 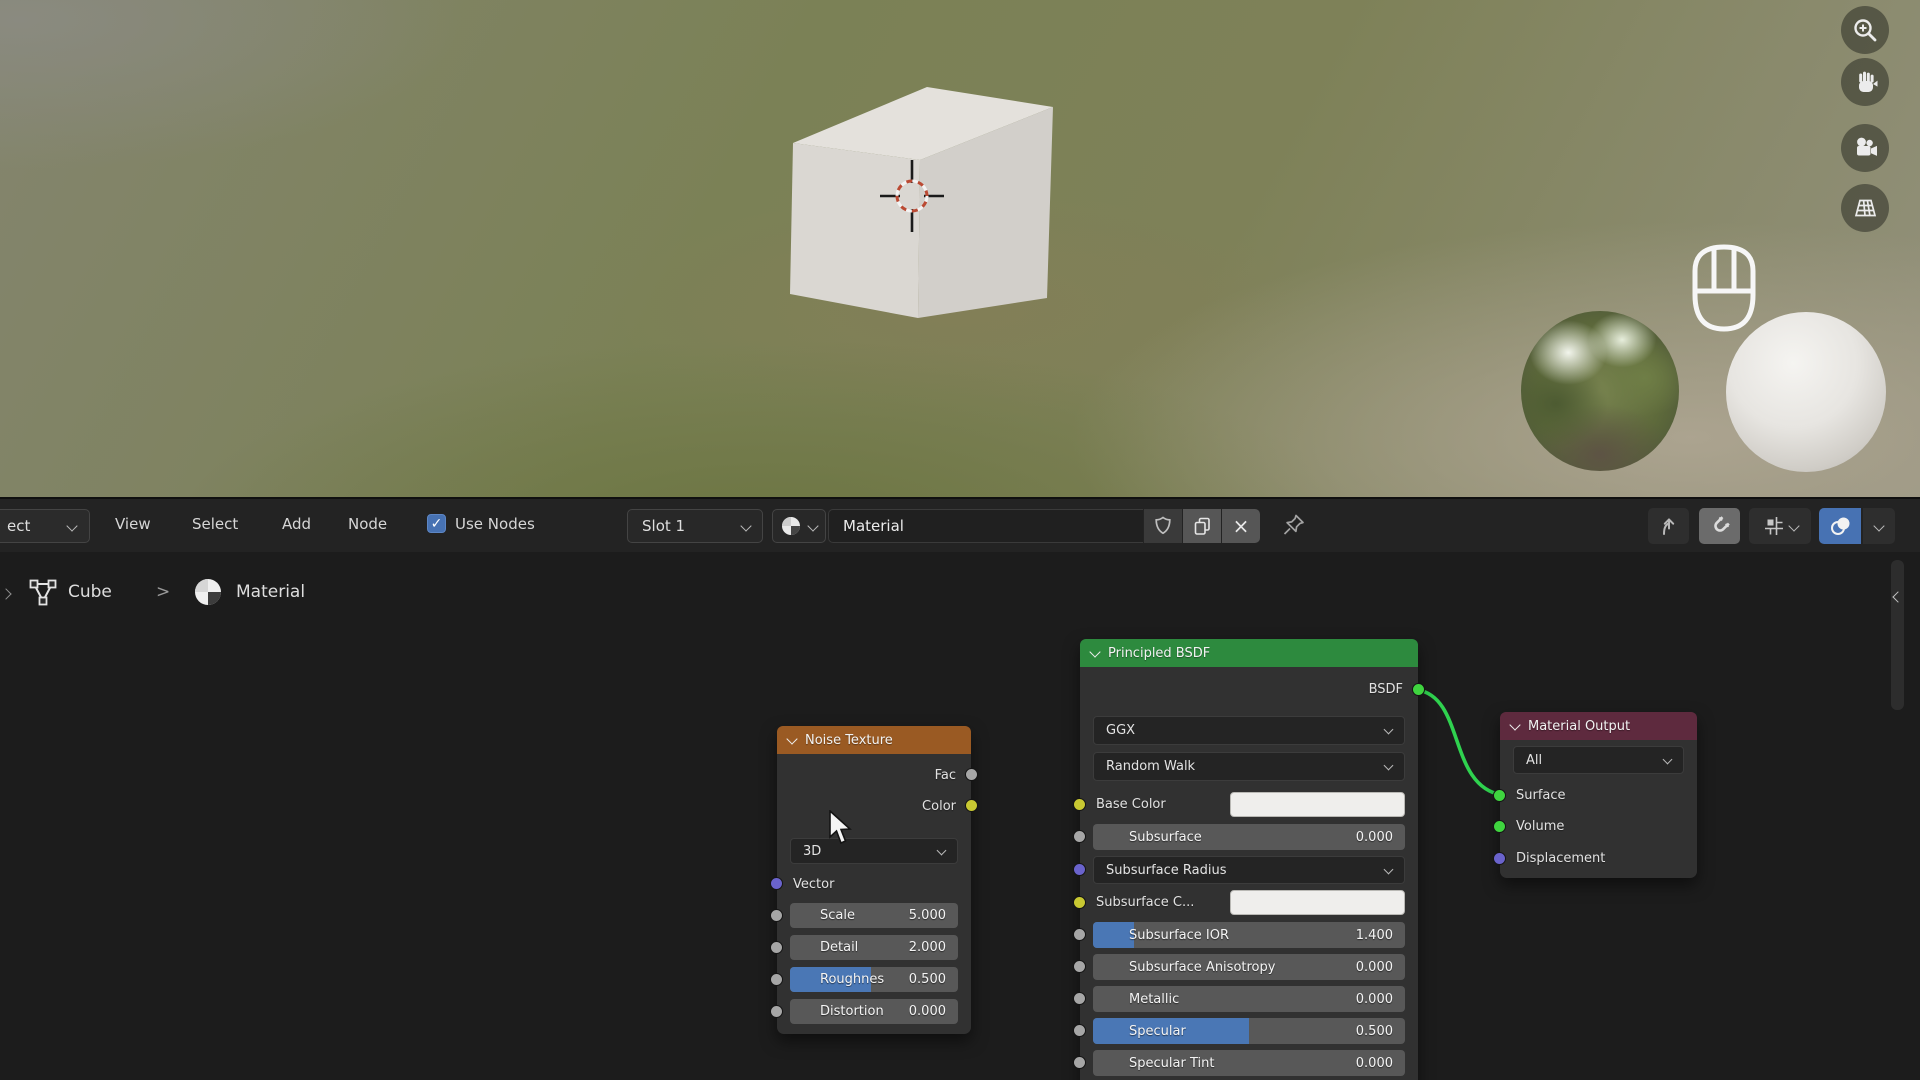 What do you see at coordinates (1865, 82) in the screenshot?
I see `pan-gizmo-button` at bounding box center [1865, 82].